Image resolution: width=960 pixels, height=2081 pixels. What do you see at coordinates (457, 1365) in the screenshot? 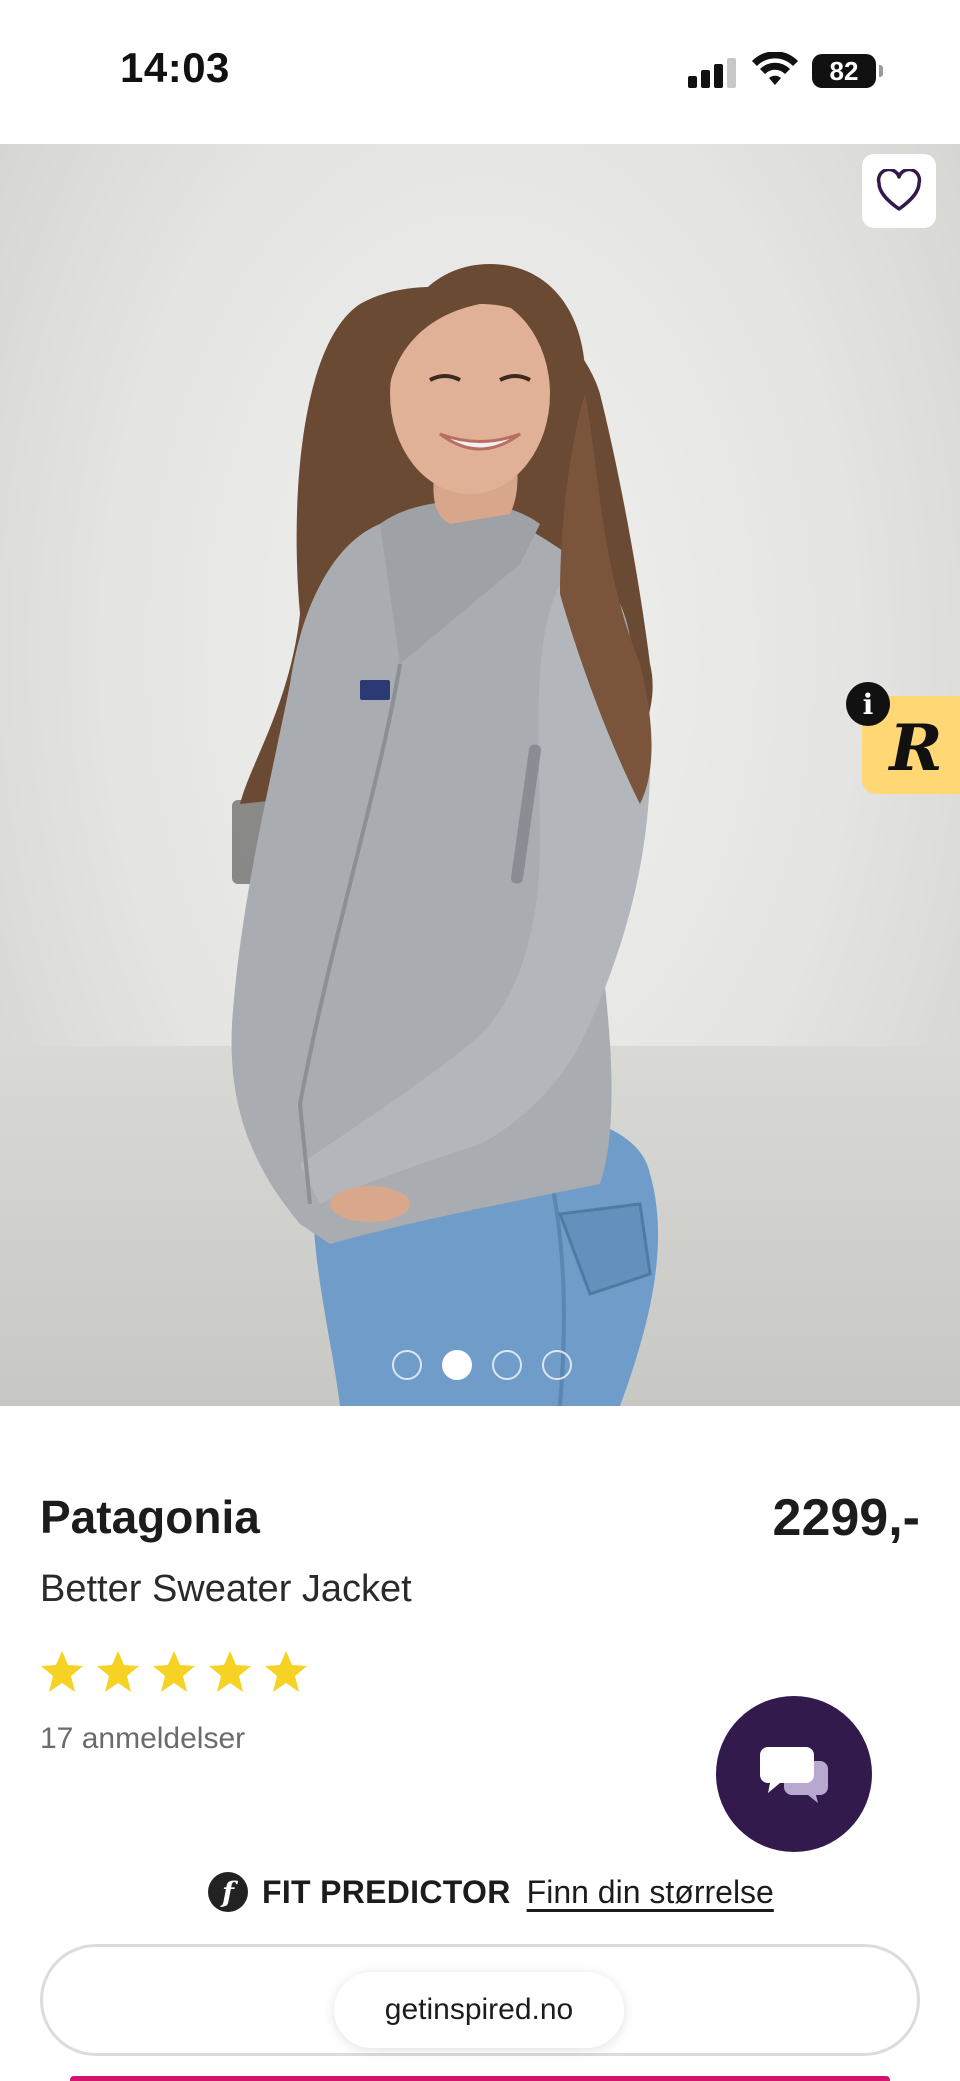
I see `pagination-dot-active` at bounding box center [457, 1365].